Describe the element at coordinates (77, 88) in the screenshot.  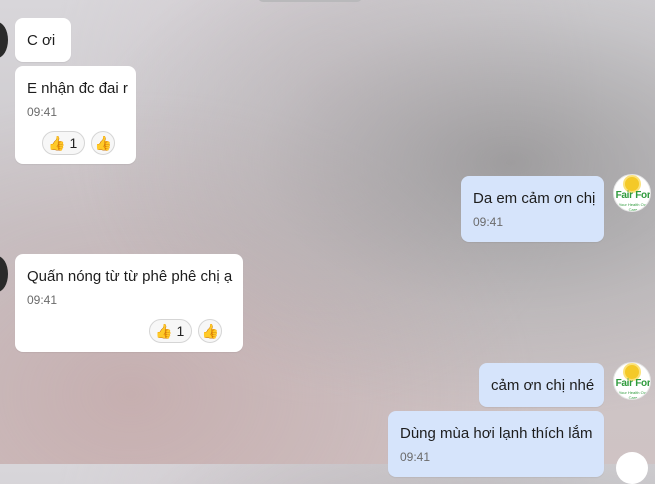
I see `message-text: E nhận đc đai r` at that location.